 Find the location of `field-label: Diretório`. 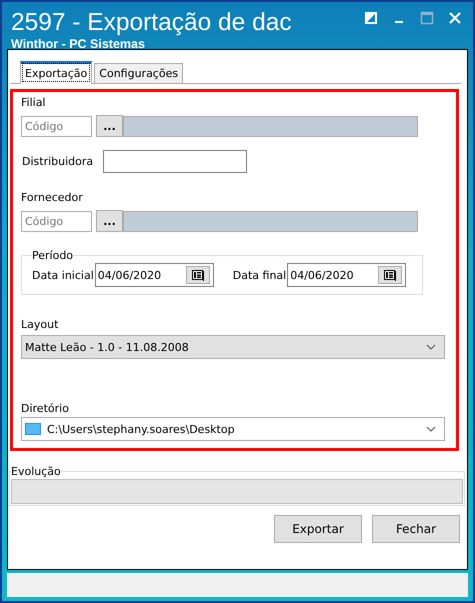

field-label: Diretório is located at coordinates (45, 408).